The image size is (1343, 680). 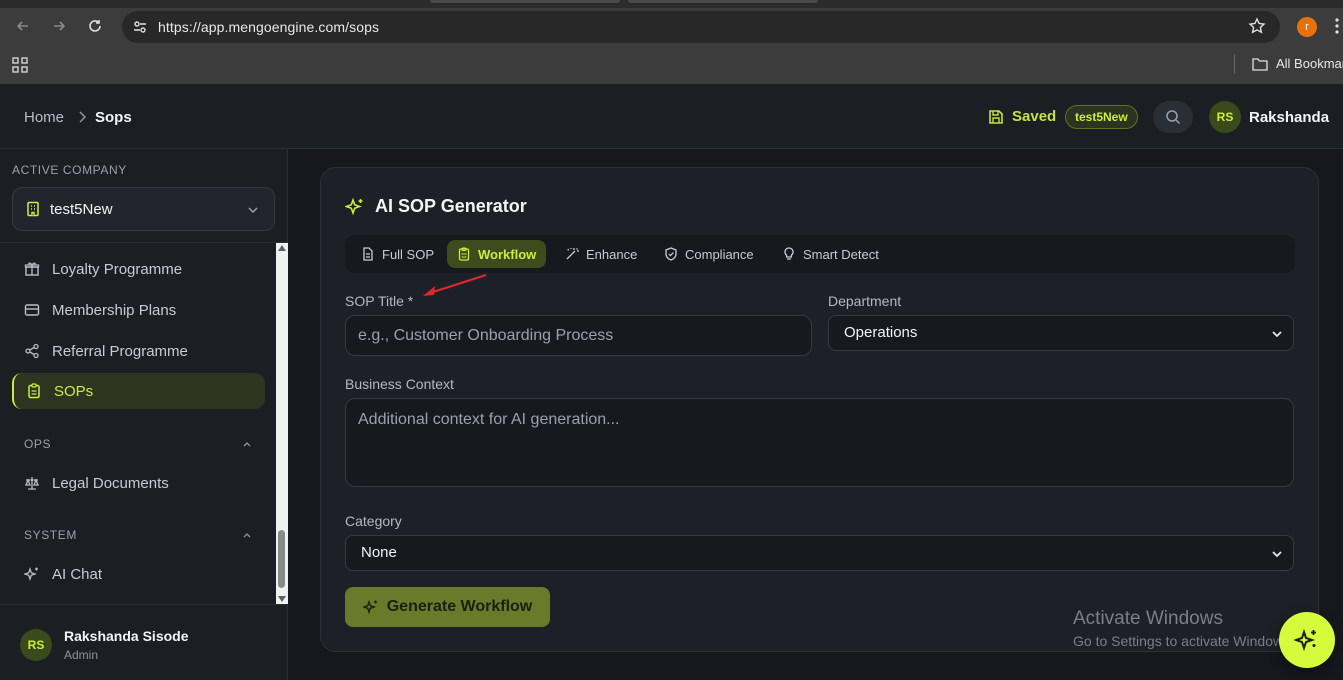 I want to click on reload-icon, so click(x=95, y=26).